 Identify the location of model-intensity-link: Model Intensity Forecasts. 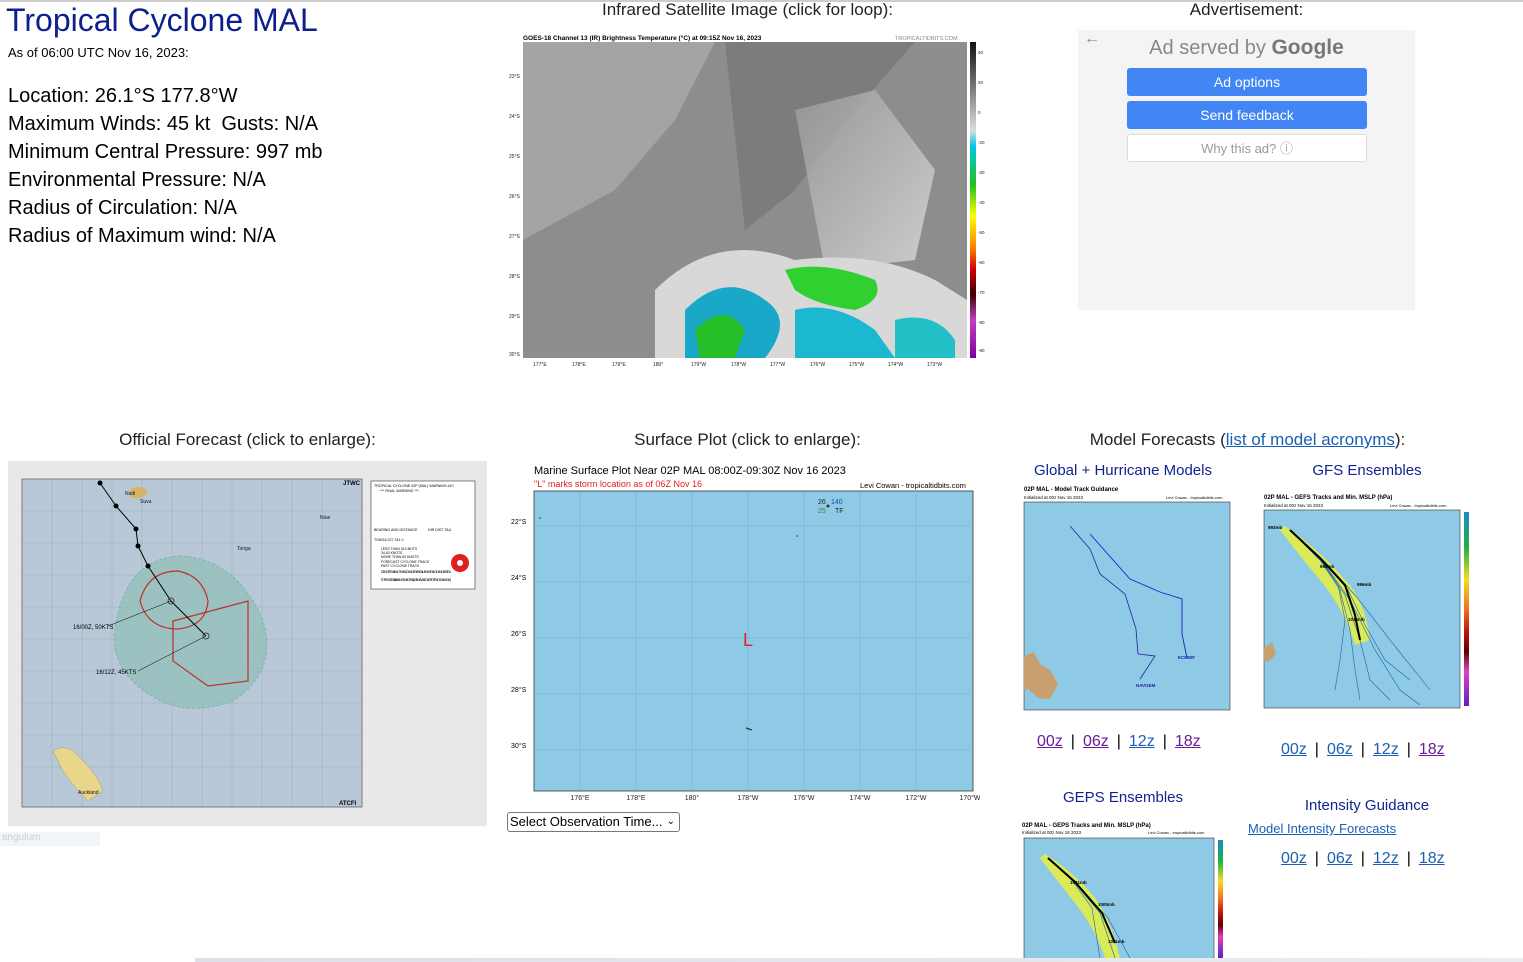
(1322, 828).